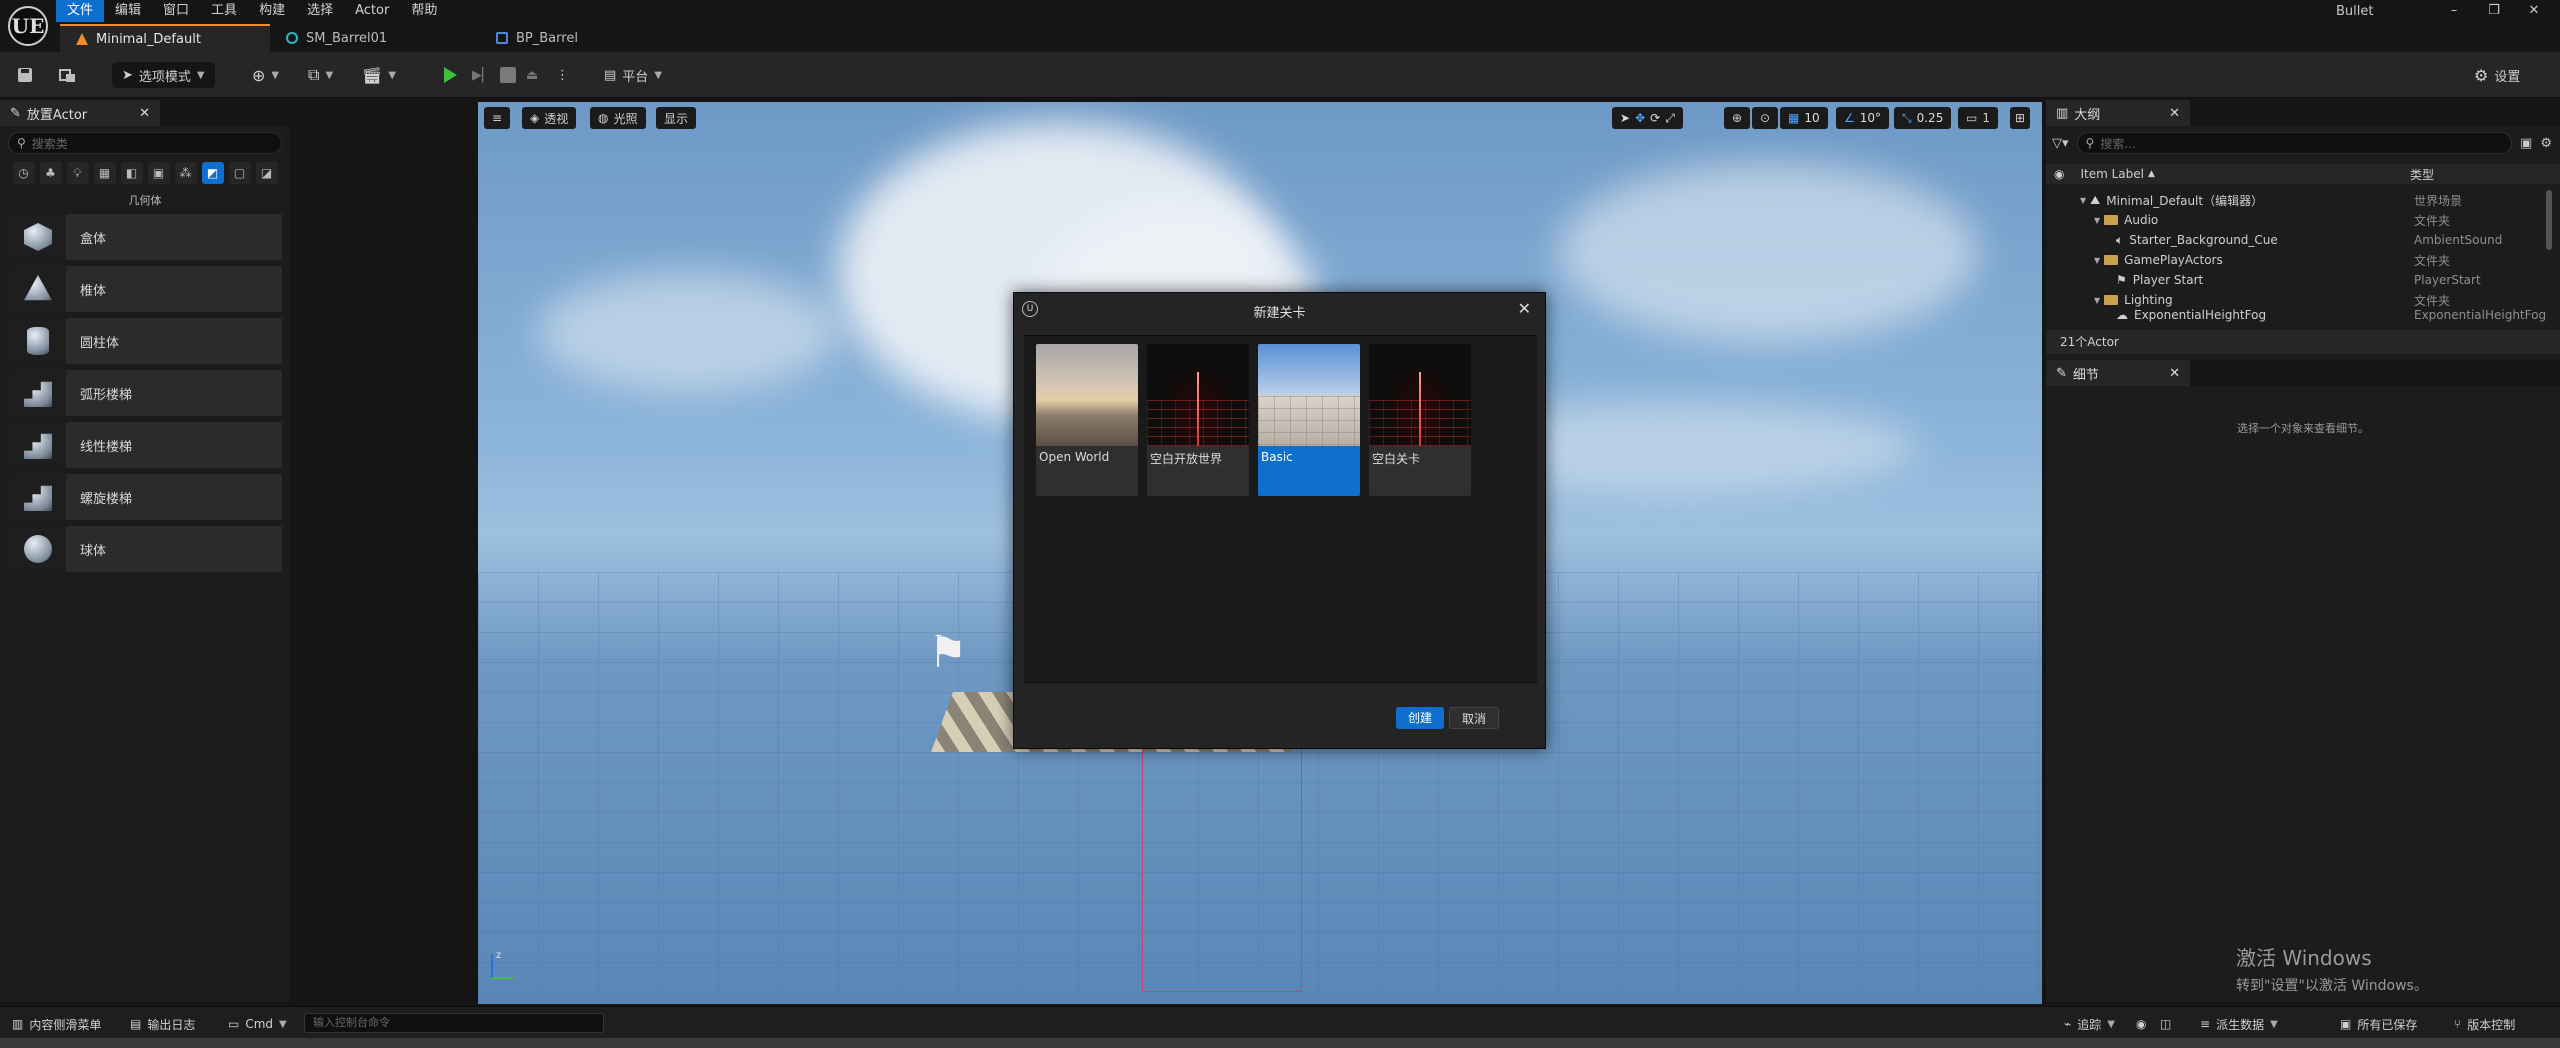  What do you see at coordinates (955, 656) in the screenshot?
I see `player-start-icon: ⚑` at bounding box center [955, 656].